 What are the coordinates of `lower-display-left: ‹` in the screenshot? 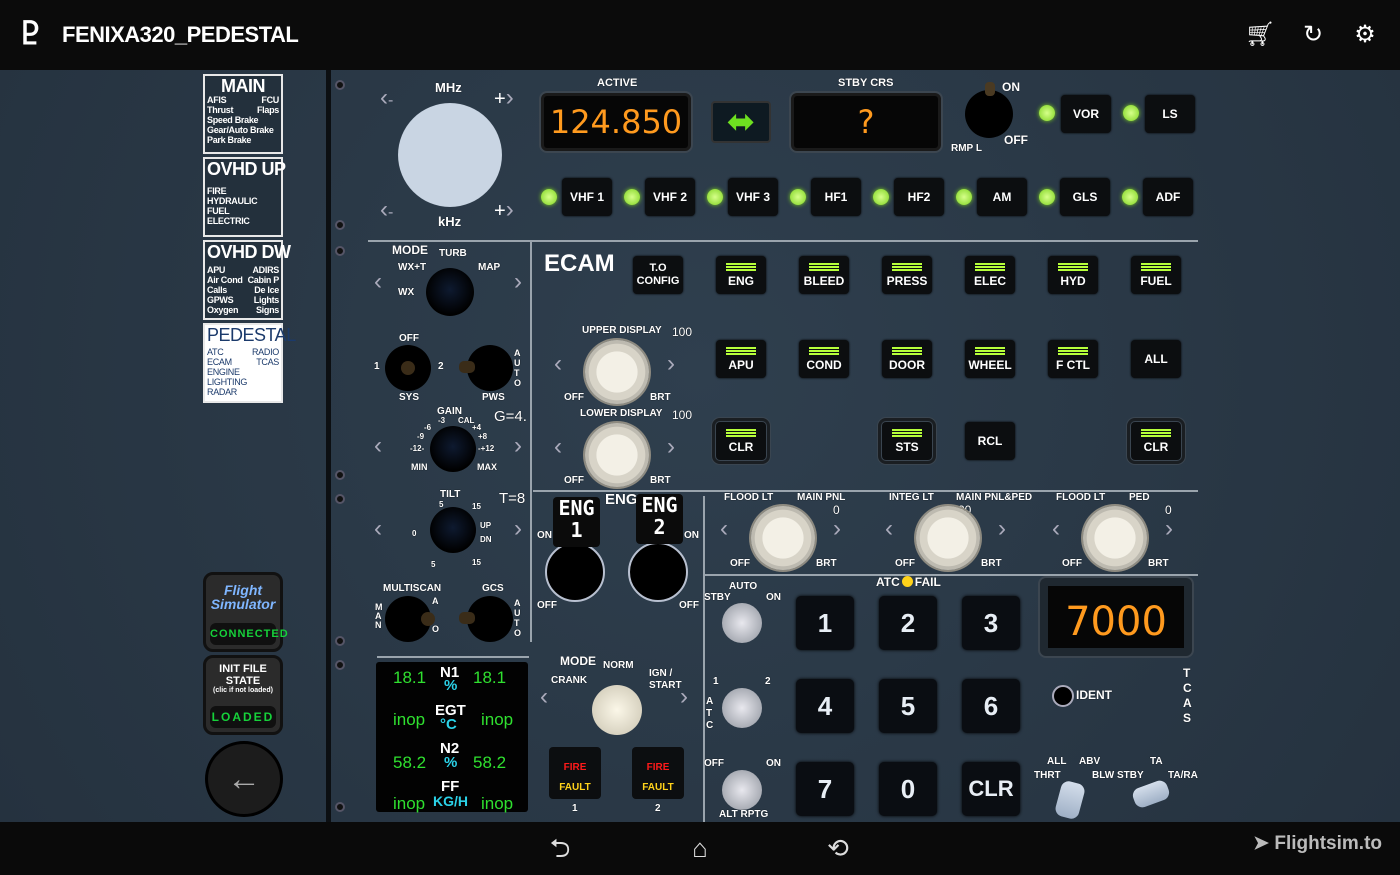 It's located at (558, 447).